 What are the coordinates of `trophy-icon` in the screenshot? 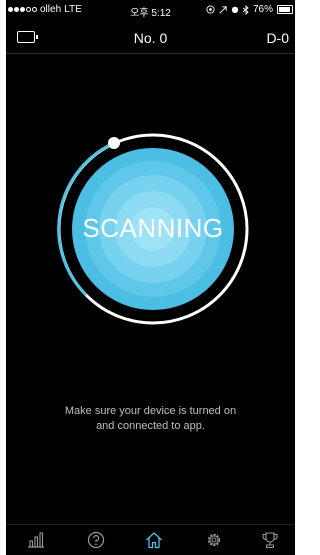 It's located at (270, 540).